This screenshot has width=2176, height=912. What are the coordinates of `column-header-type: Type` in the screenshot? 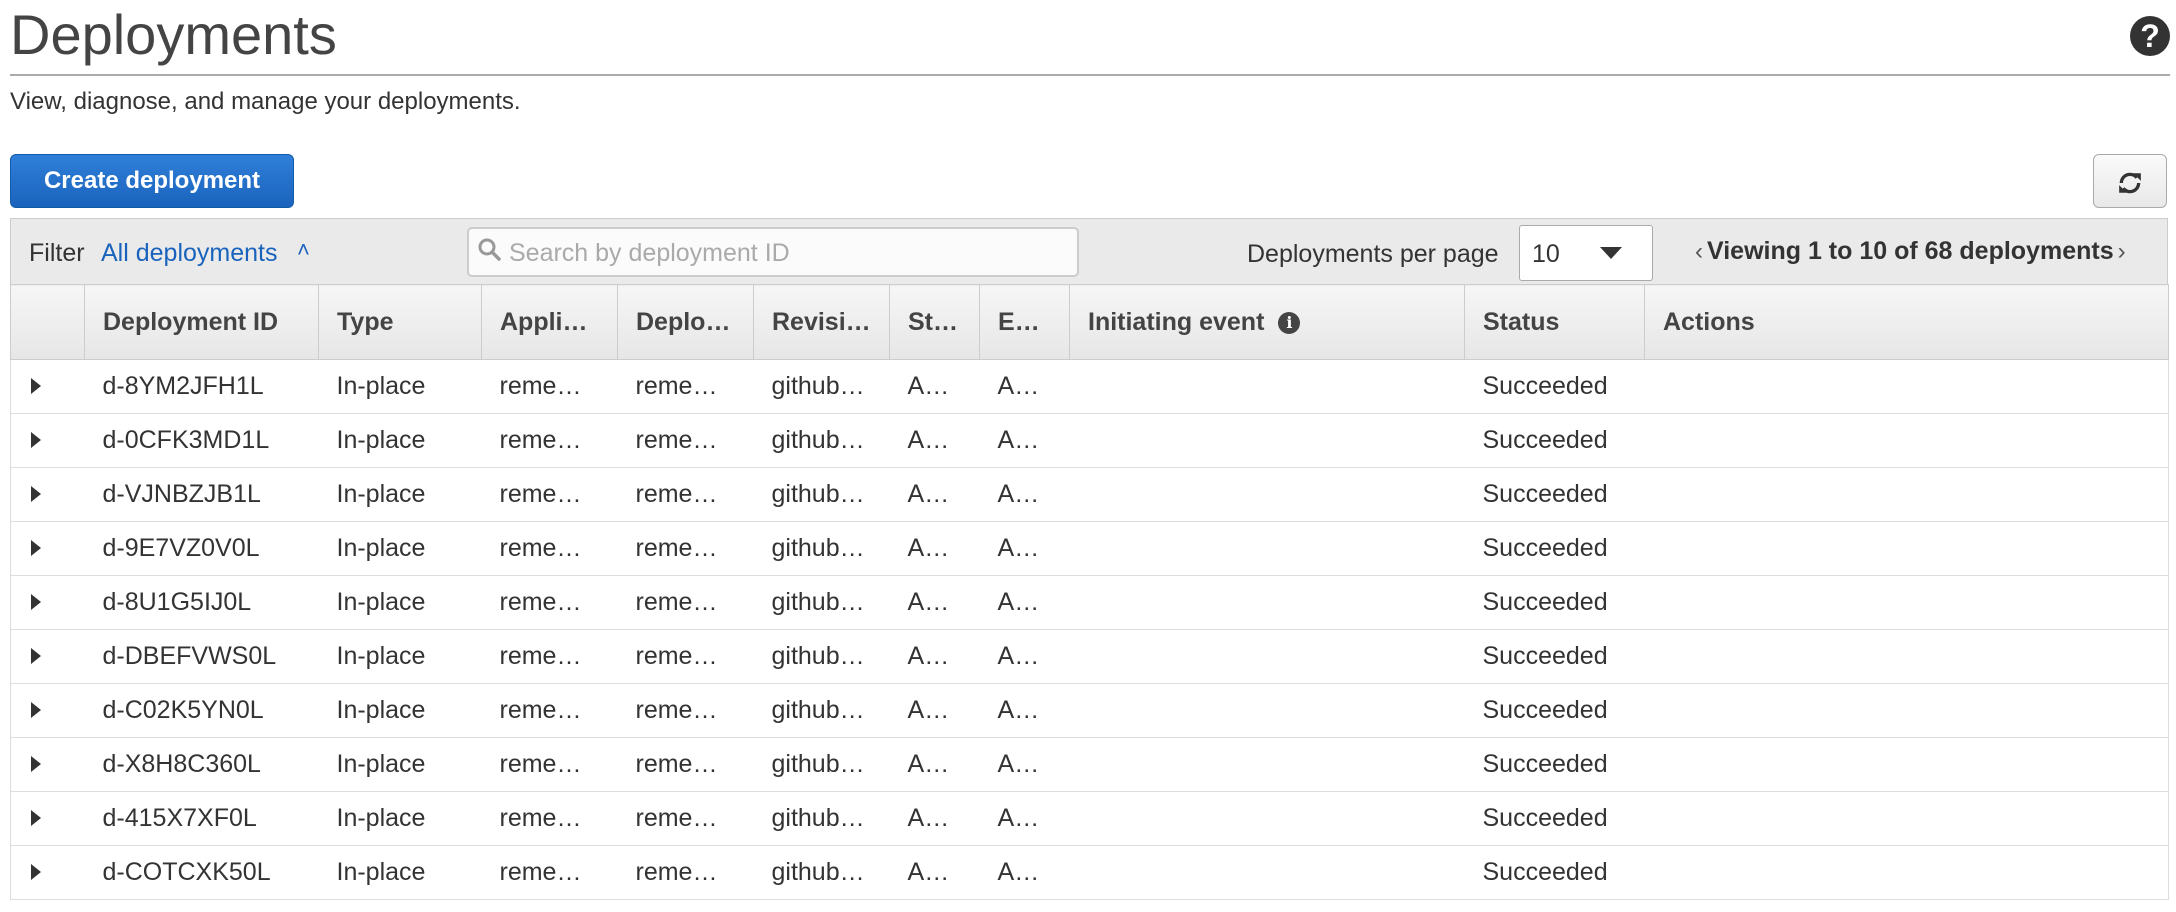 It's located at (400, 322).